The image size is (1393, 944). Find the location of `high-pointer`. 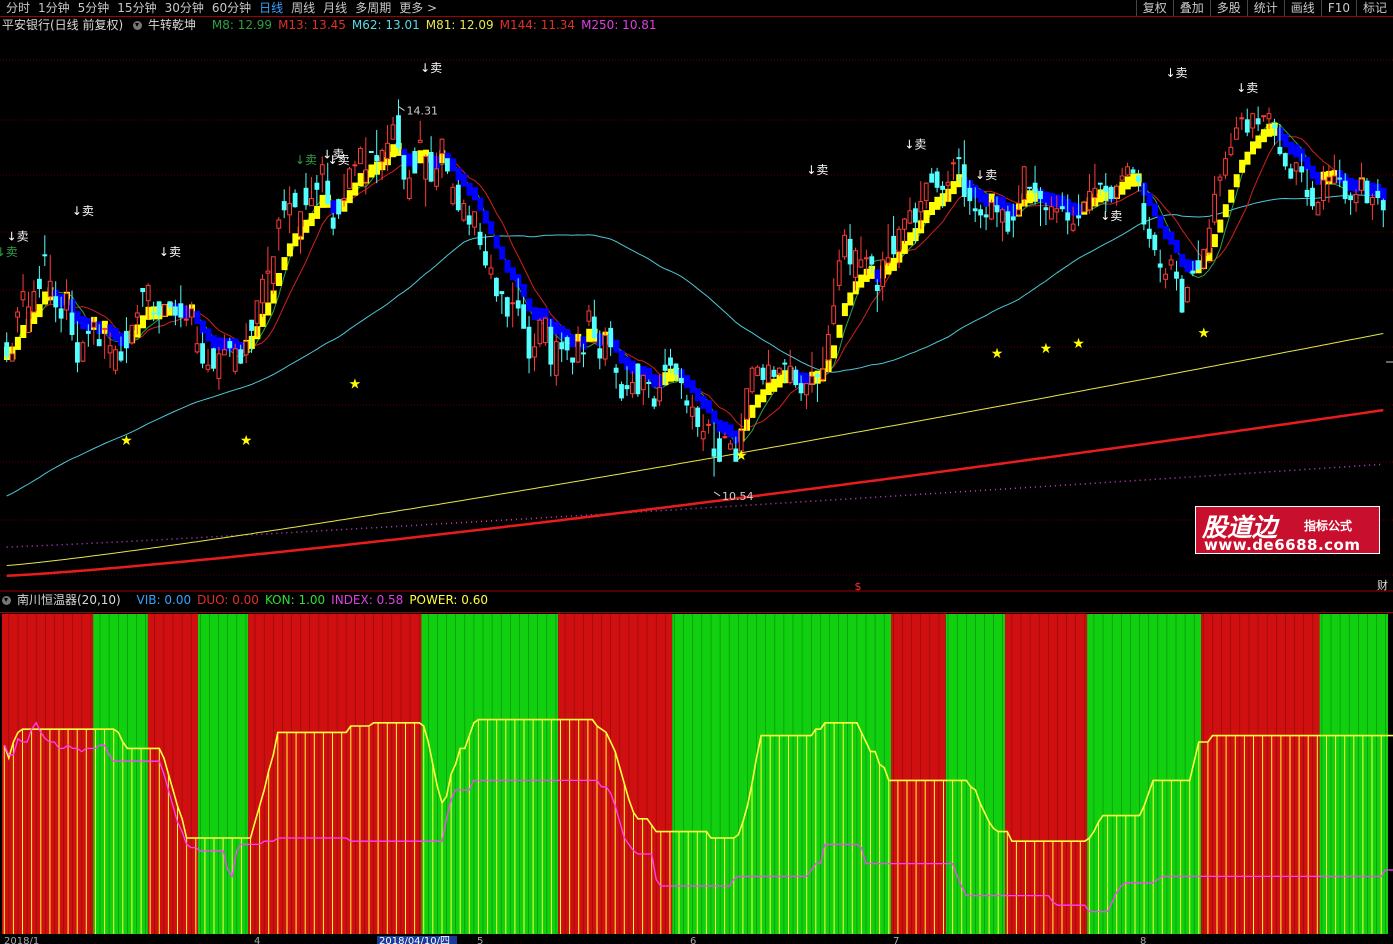

high-pointer is located at coordinates (401, 108).